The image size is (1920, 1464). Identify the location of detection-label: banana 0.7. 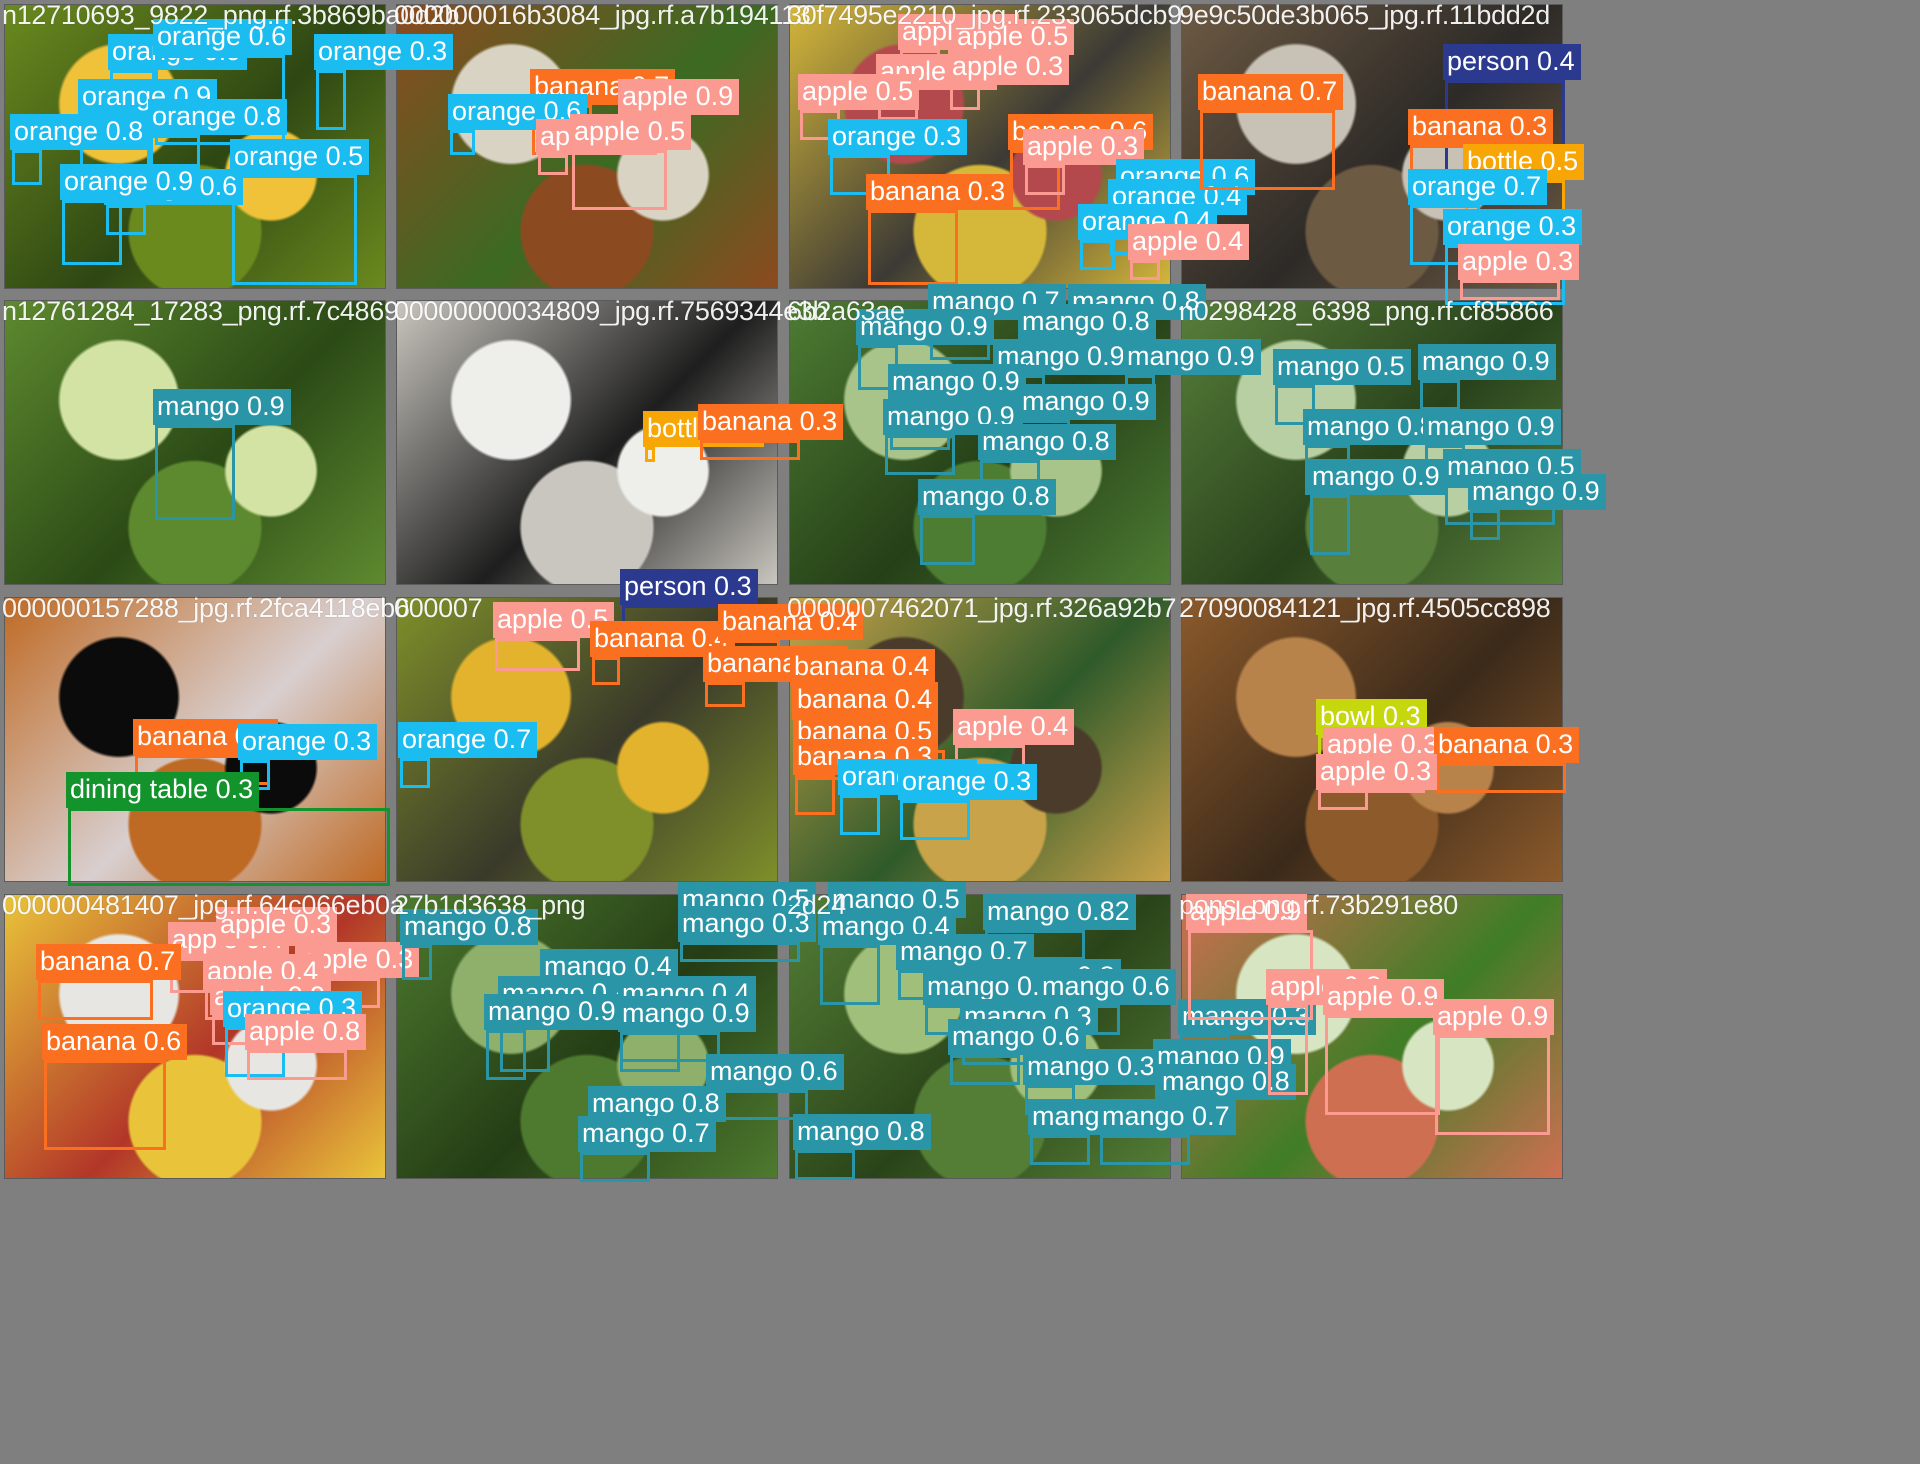
(1271, 92).